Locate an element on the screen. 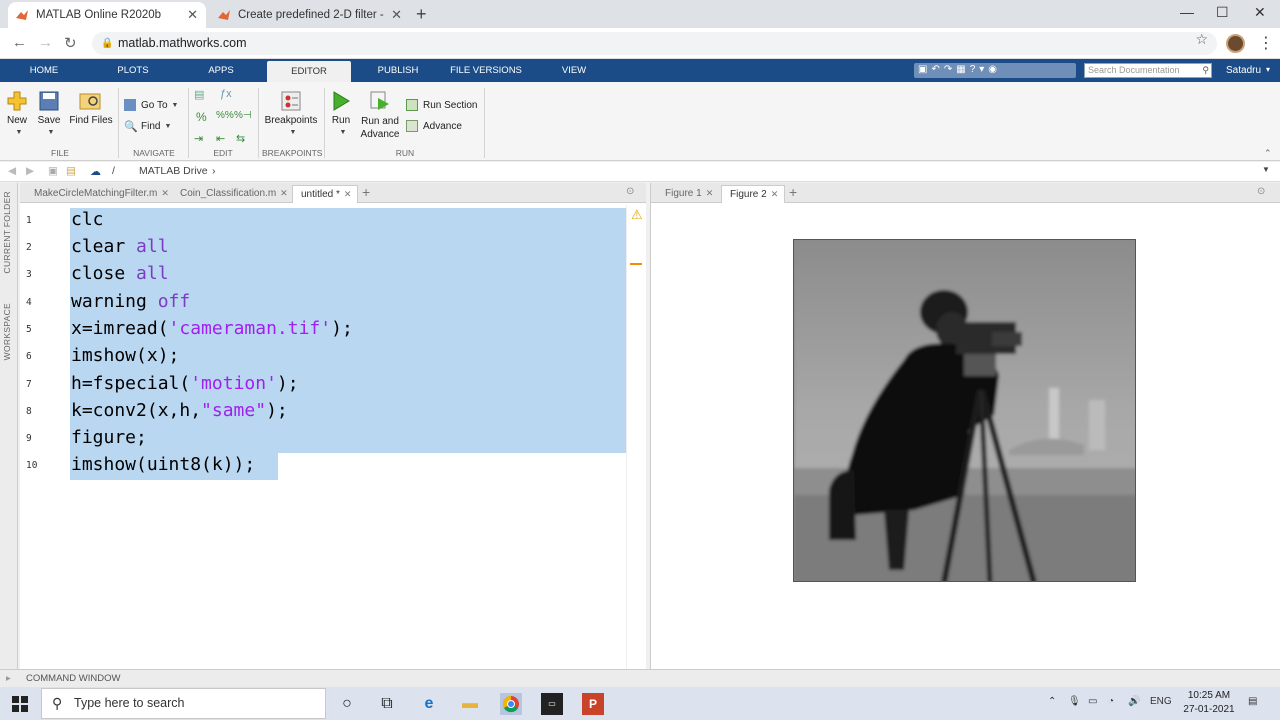 The image size is (1280, 720). breakpoints-button: Breakpoints ▼ is located at coordinates (291, 113).